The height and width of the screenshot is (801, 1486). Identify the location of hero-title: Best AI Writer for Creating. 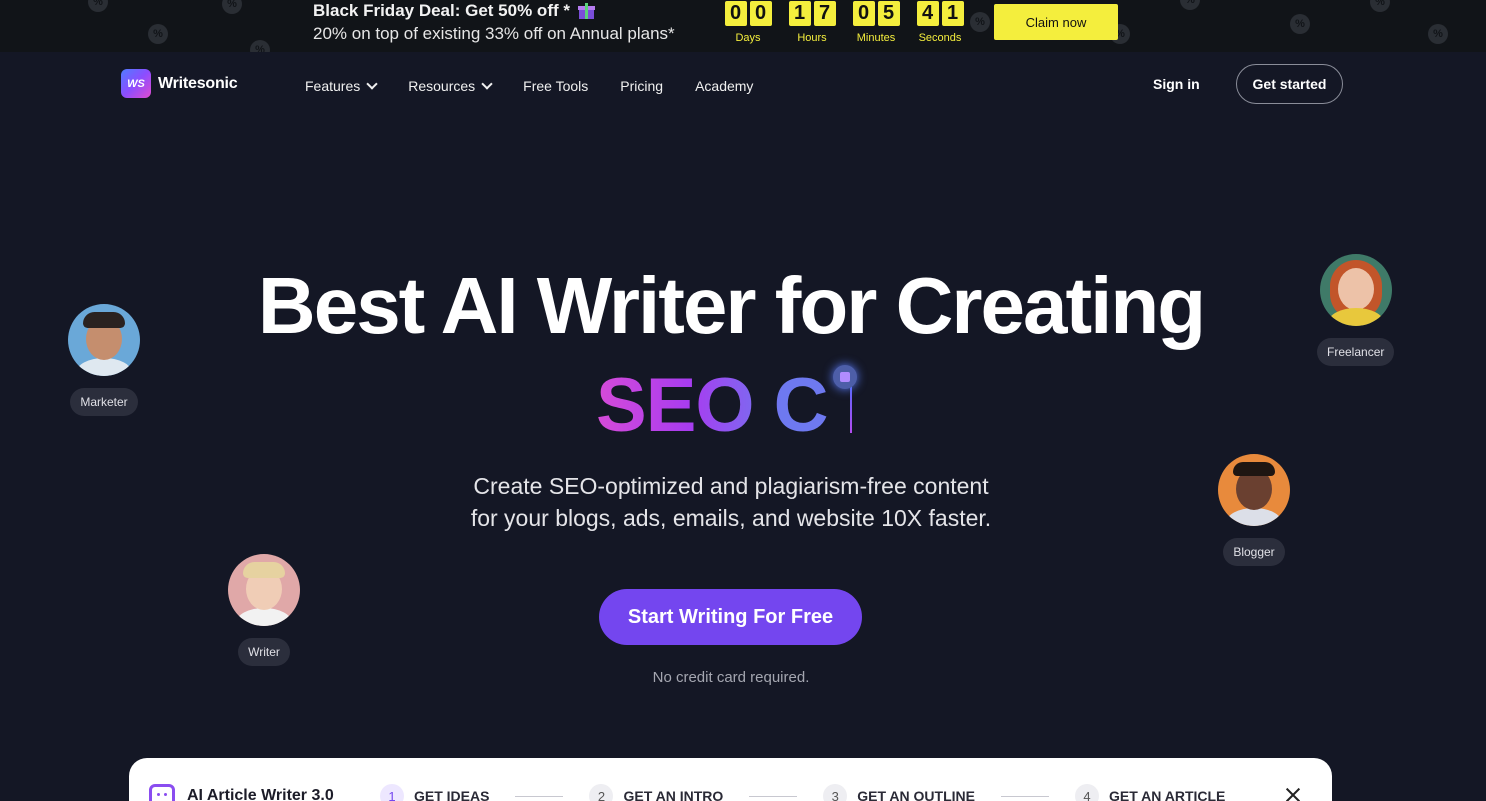
(731, 305).